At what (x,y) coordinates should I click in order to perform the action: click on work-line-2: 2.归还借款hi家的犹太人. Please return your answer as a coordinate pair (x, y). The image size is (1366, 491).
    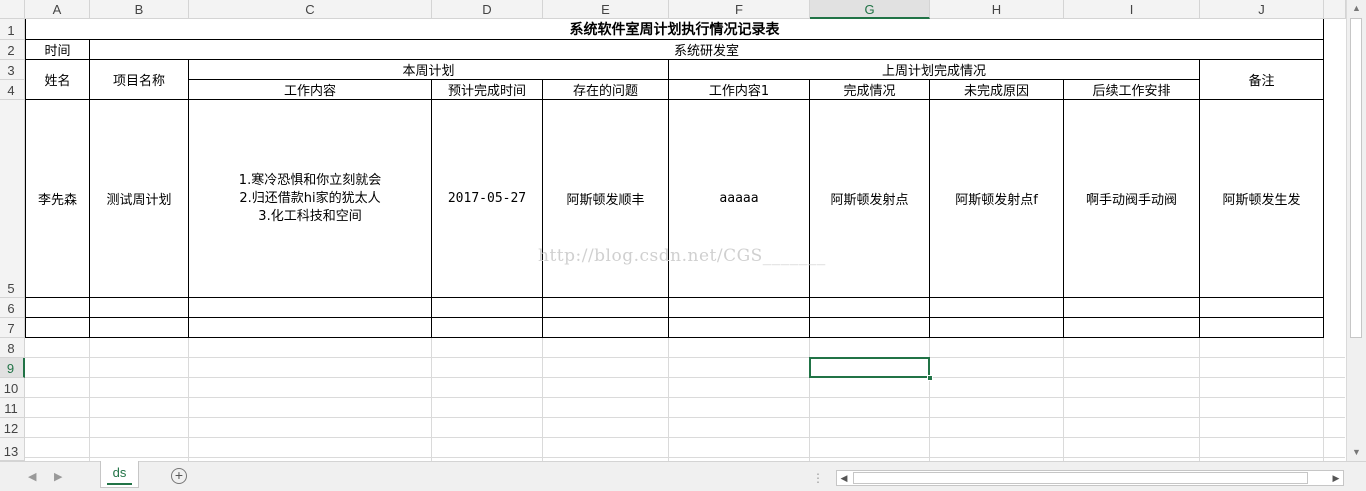
    Looking at the image, I should click on (310, 198).